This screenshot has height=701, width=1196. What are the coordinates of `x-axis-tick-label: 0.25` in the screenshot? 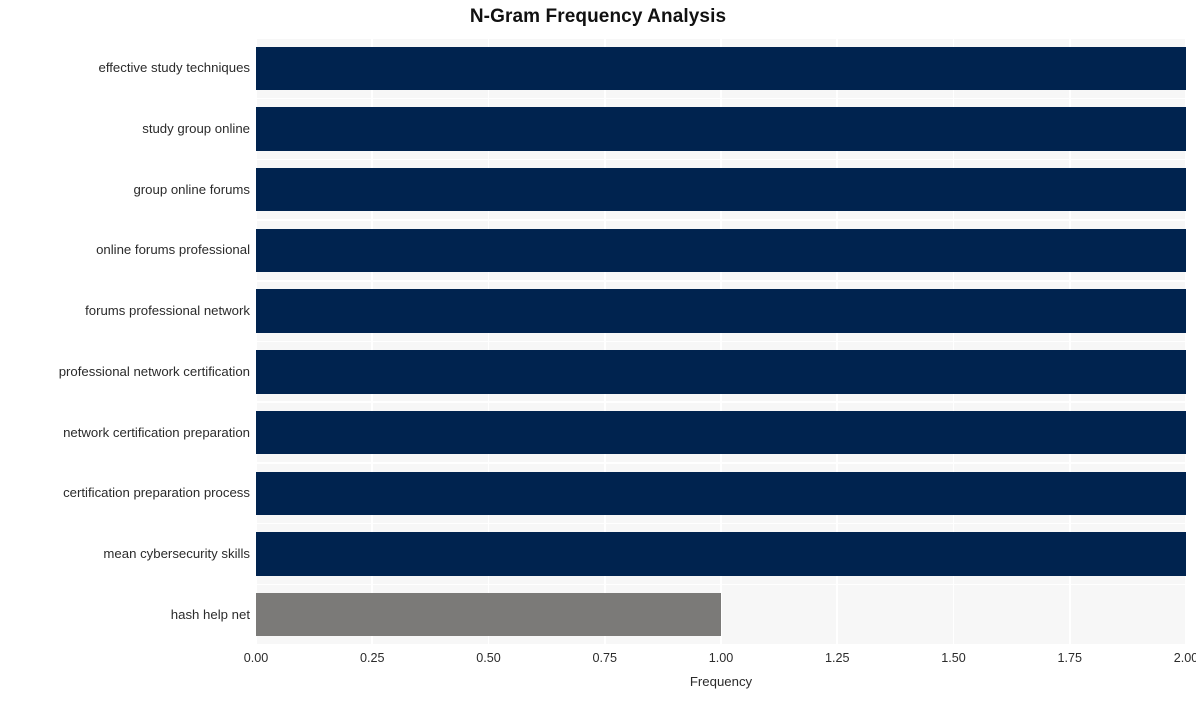 It's located at (372, 658).